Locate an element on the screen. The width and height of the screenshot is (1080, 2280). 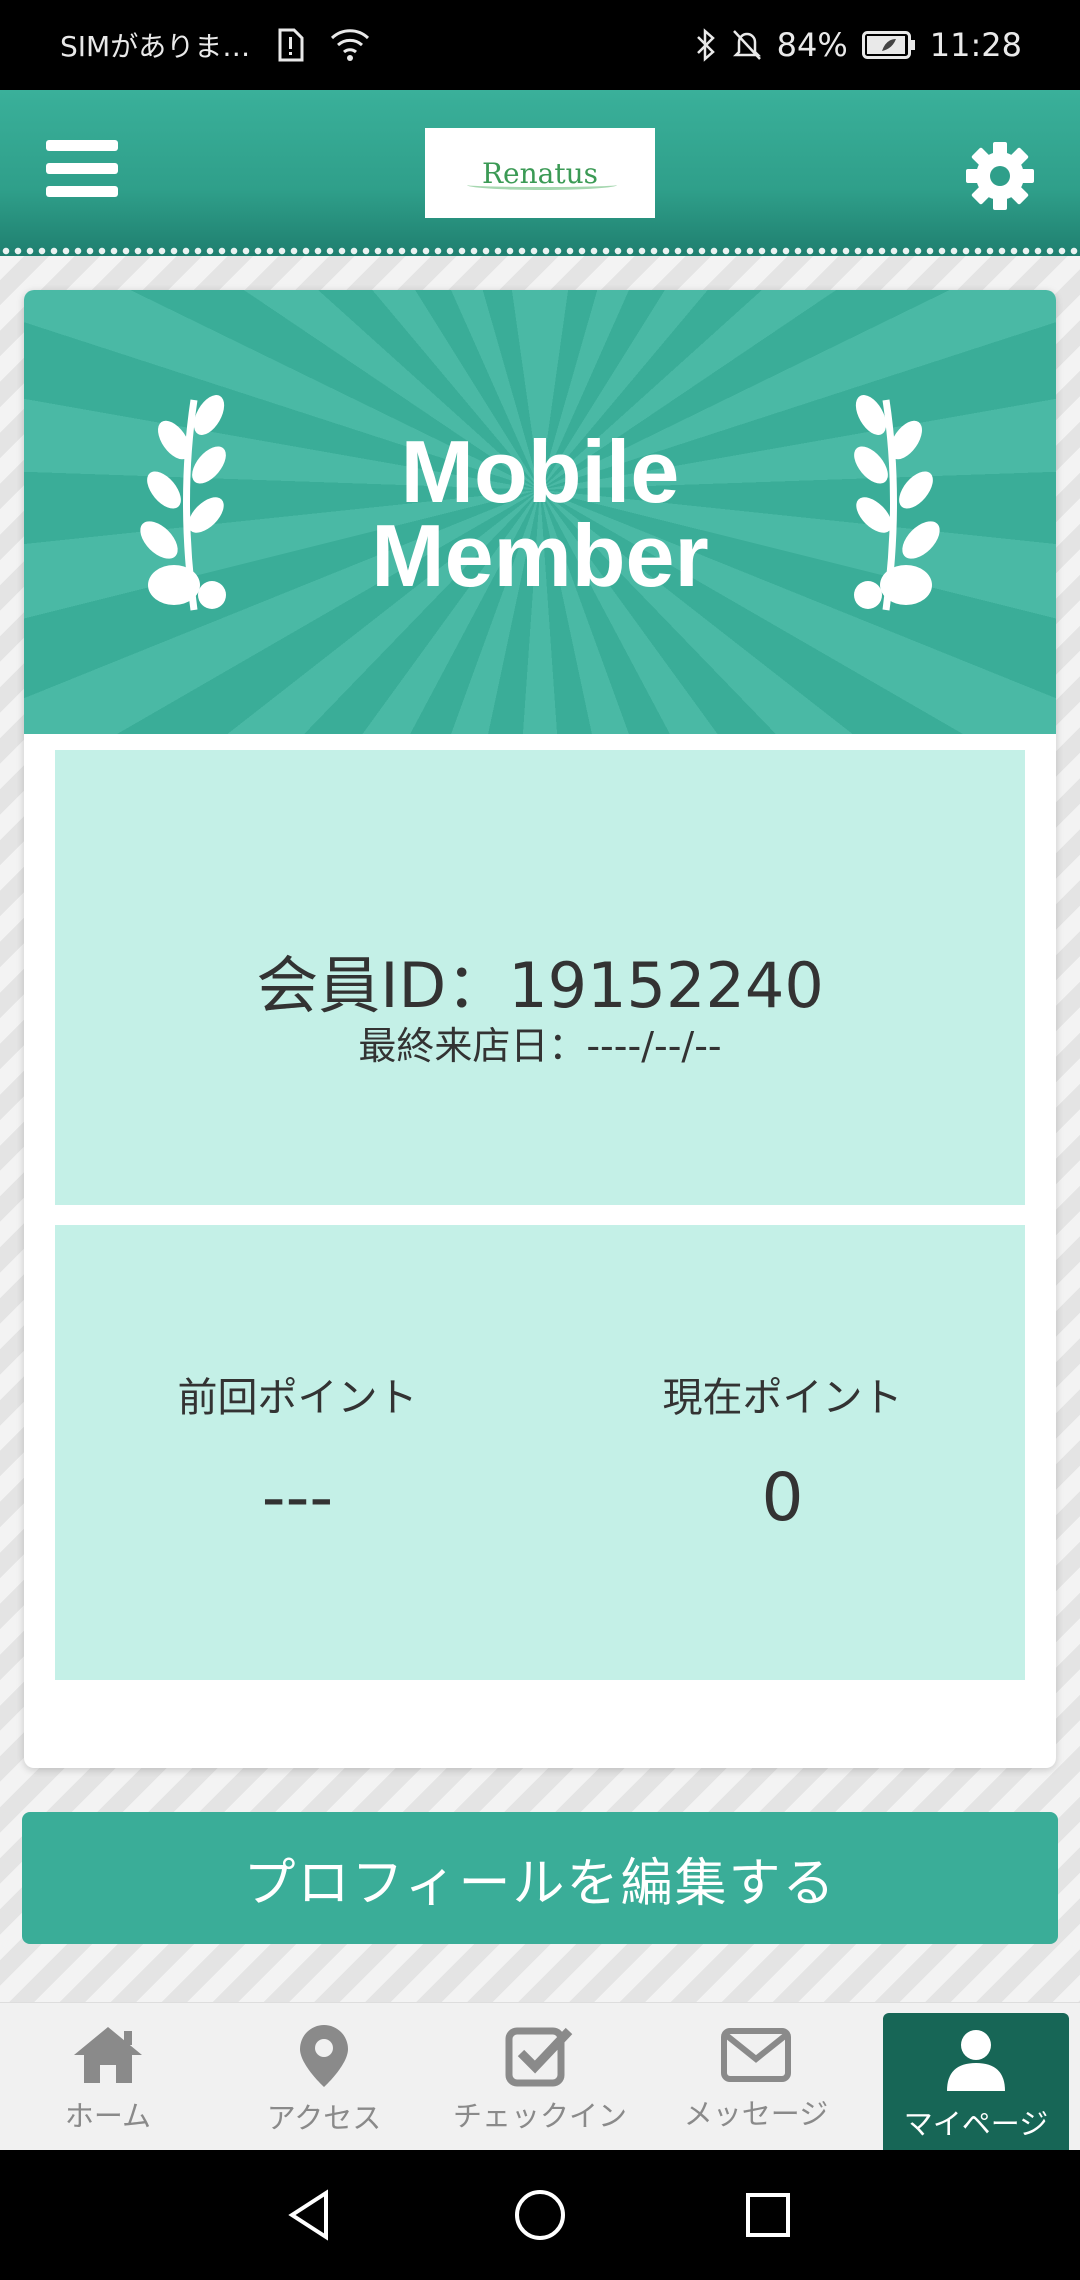
app-header: Renatus is located at coordinates (540, 173).